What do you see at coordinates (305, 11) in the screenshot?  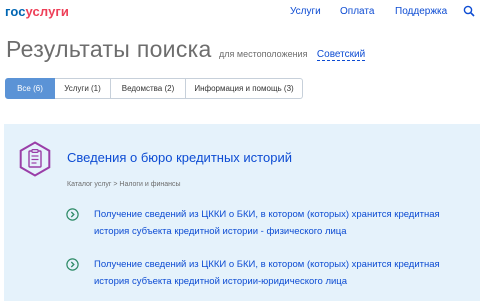 I see `nav-services: Услуги` at bounding box center [305, 11].